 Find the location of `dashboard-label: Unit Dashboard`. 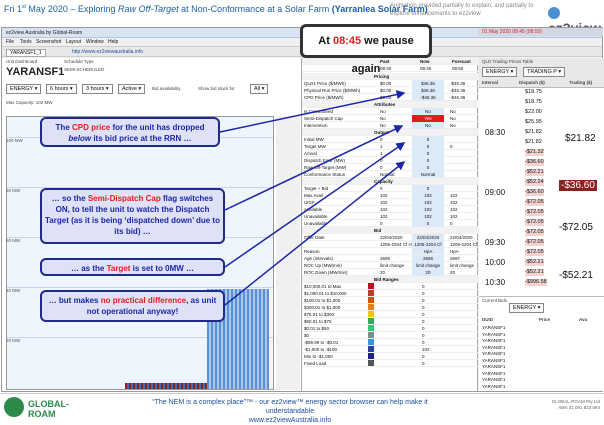

dashboard-label: Unit Dashboard is located at coordinates (22, 61).